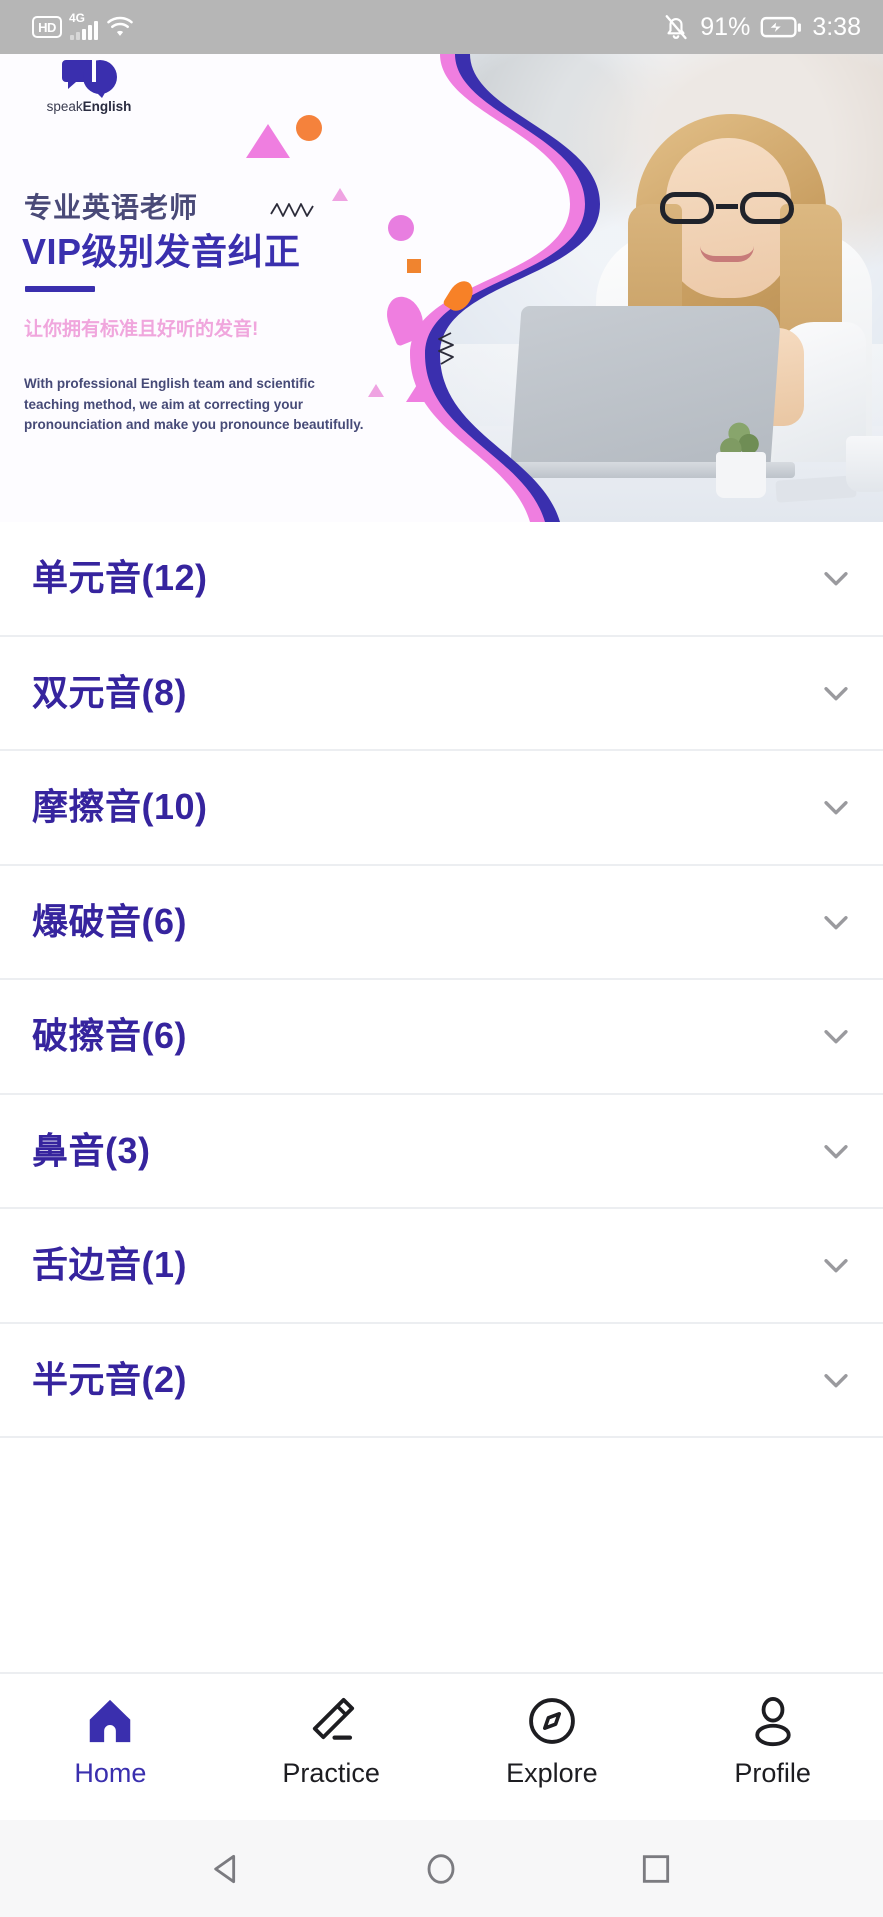 This screenshot has height=1917, width=883. I want to click on back-triangle-icon, so click(225, 1868).